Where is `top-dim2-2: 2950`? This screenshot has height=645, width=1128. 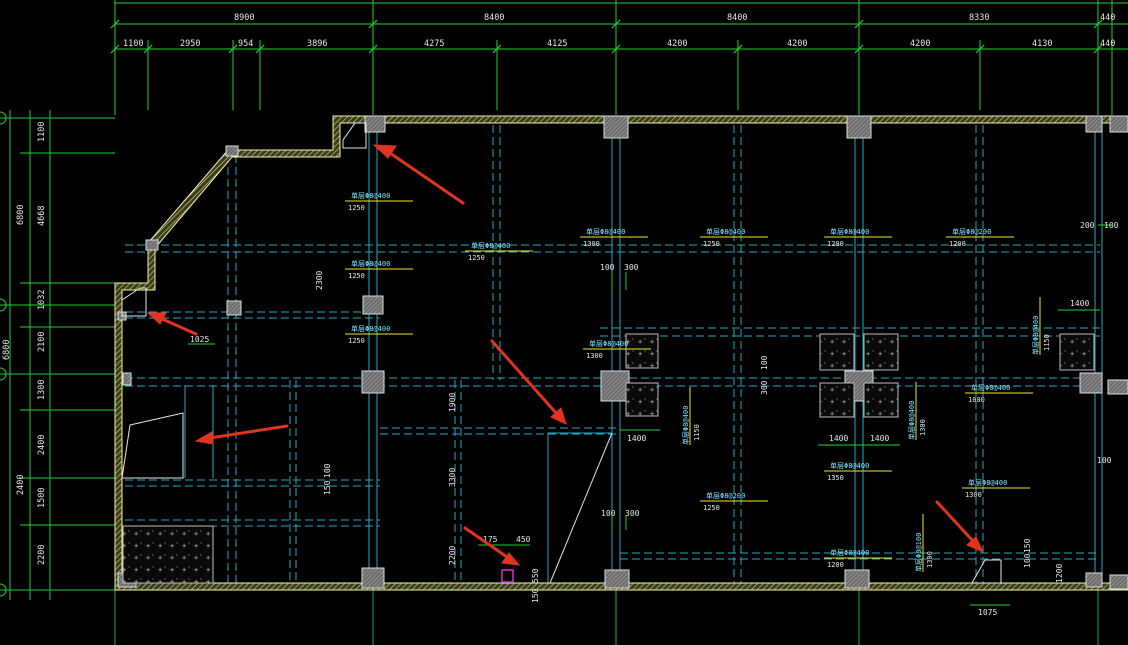
top-dim2-2: 2950 is located at coordinates (190, 44).